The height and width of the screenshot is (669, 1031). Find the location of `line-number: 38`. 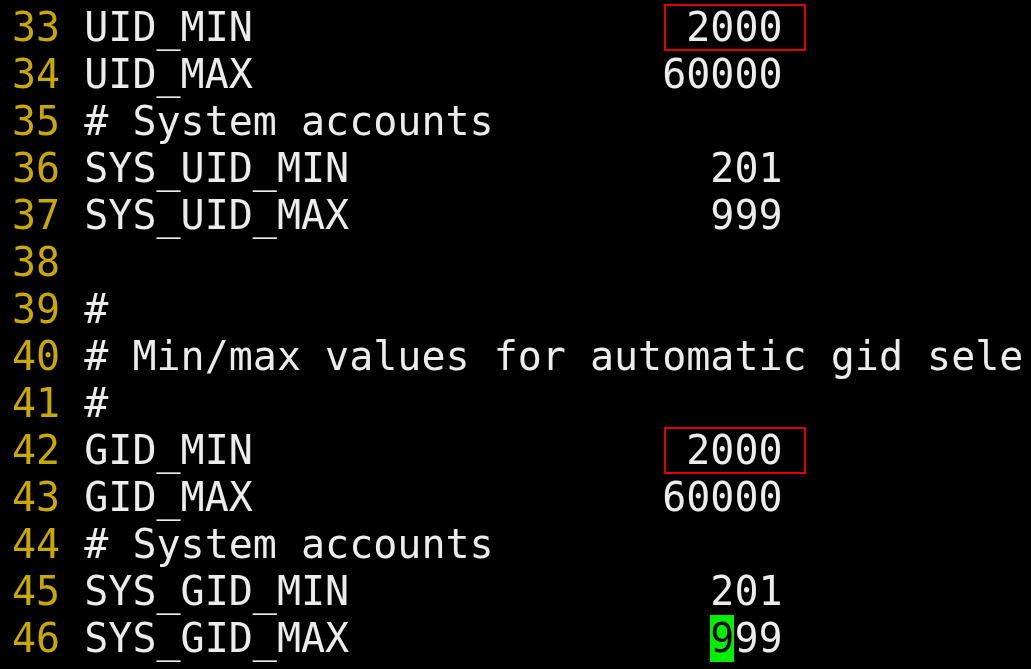

line-number: 38 is located at coordinates (37, 262).